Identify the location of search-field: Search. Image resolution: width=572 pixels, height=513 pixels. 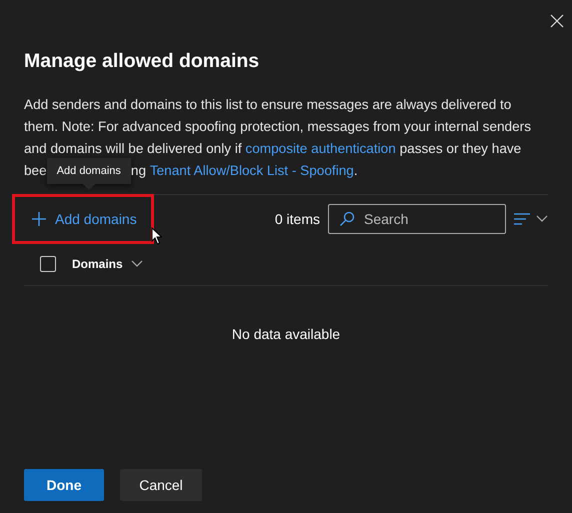
(417, 219).